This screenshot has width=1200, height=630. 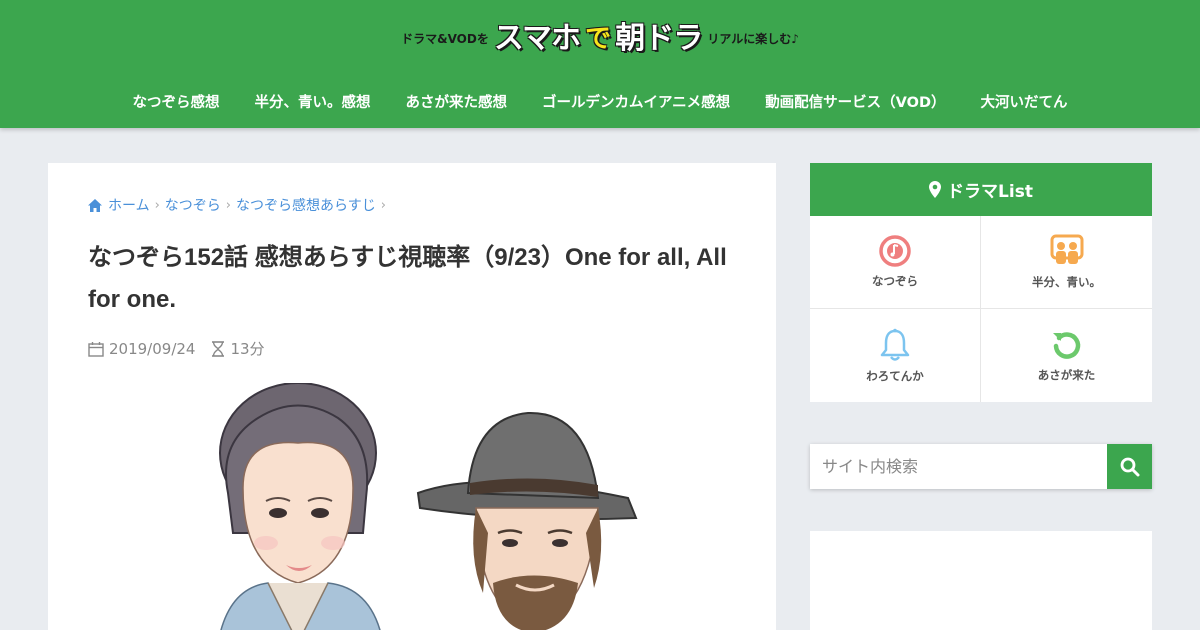 I want to click on drama-item-asagakita: あさが来た, so click(x=1066, y=355).